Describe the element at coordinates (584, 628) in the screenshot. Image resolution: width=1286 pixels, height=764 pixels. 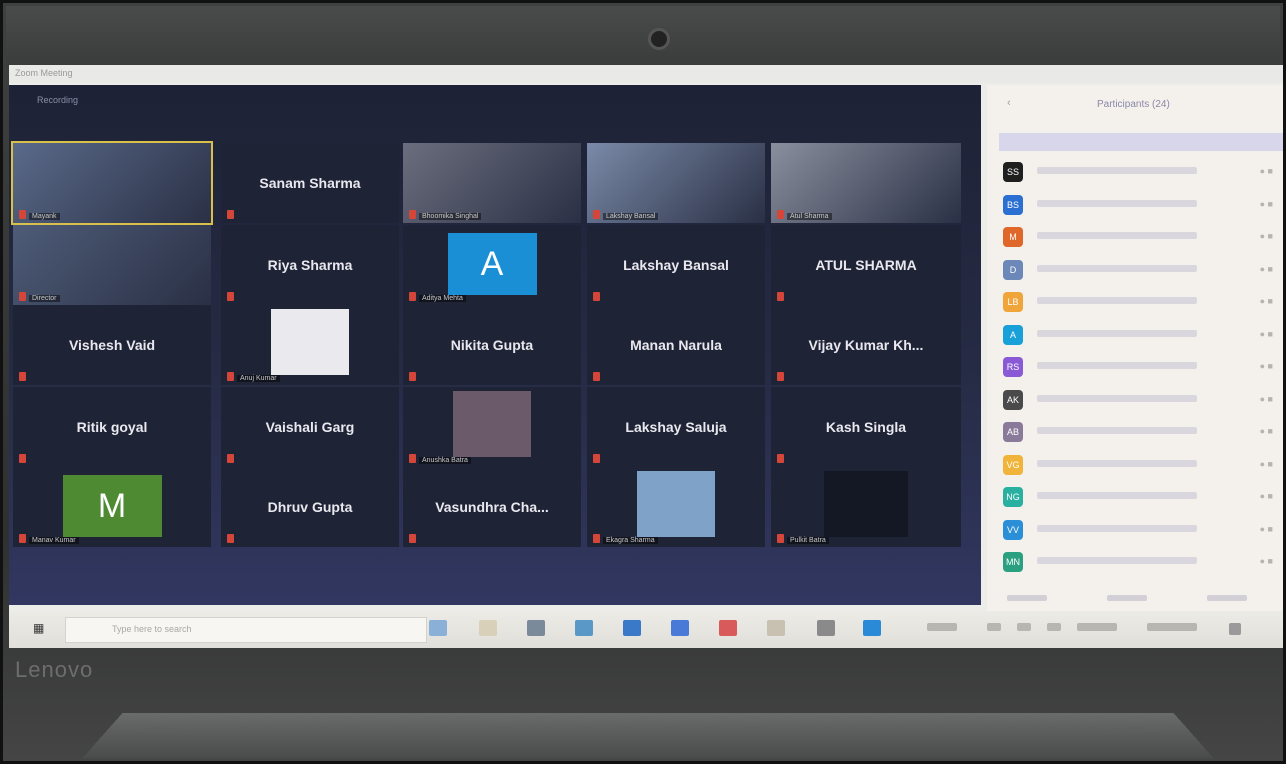
I see `file-explorer-icon` at that location.